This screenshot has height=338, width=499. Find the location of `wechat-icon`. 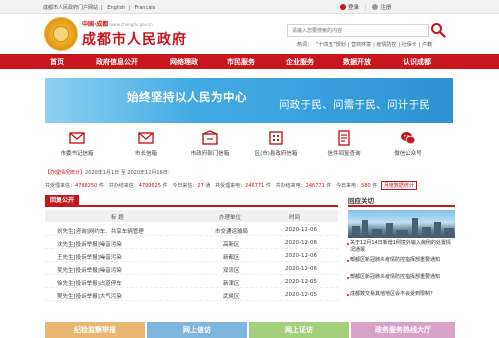

wechat-icon is located at coordinates (408, 138).